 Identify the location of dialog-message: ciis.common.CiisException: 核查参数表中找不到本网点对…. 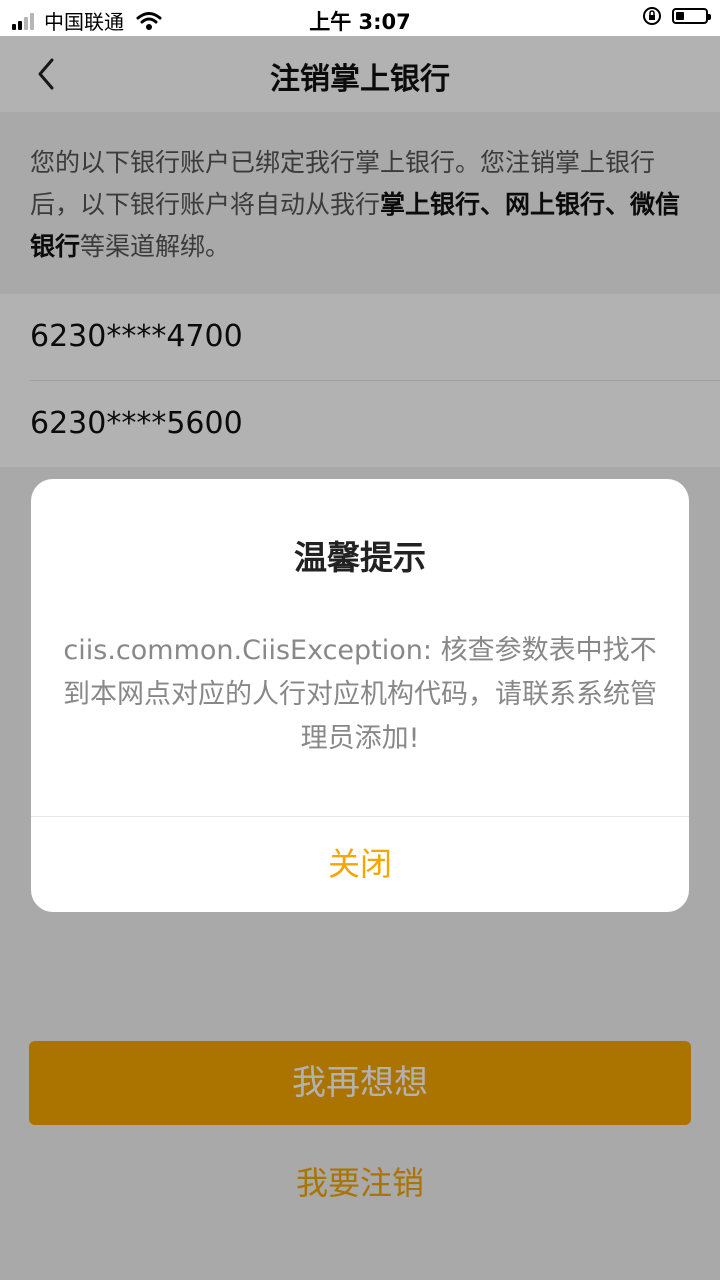
(360, 694).